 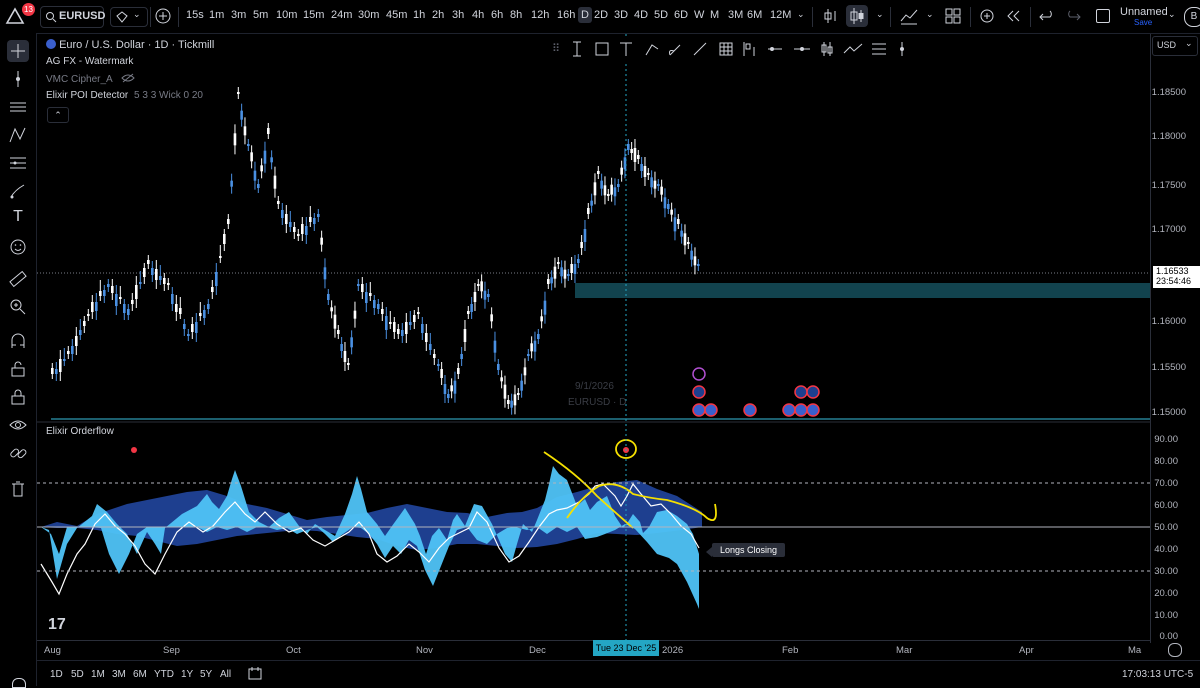 I want to click on chart-title: Euro / U.S. Dollar · 1D · Tickmill, so click(x=130, y=45).